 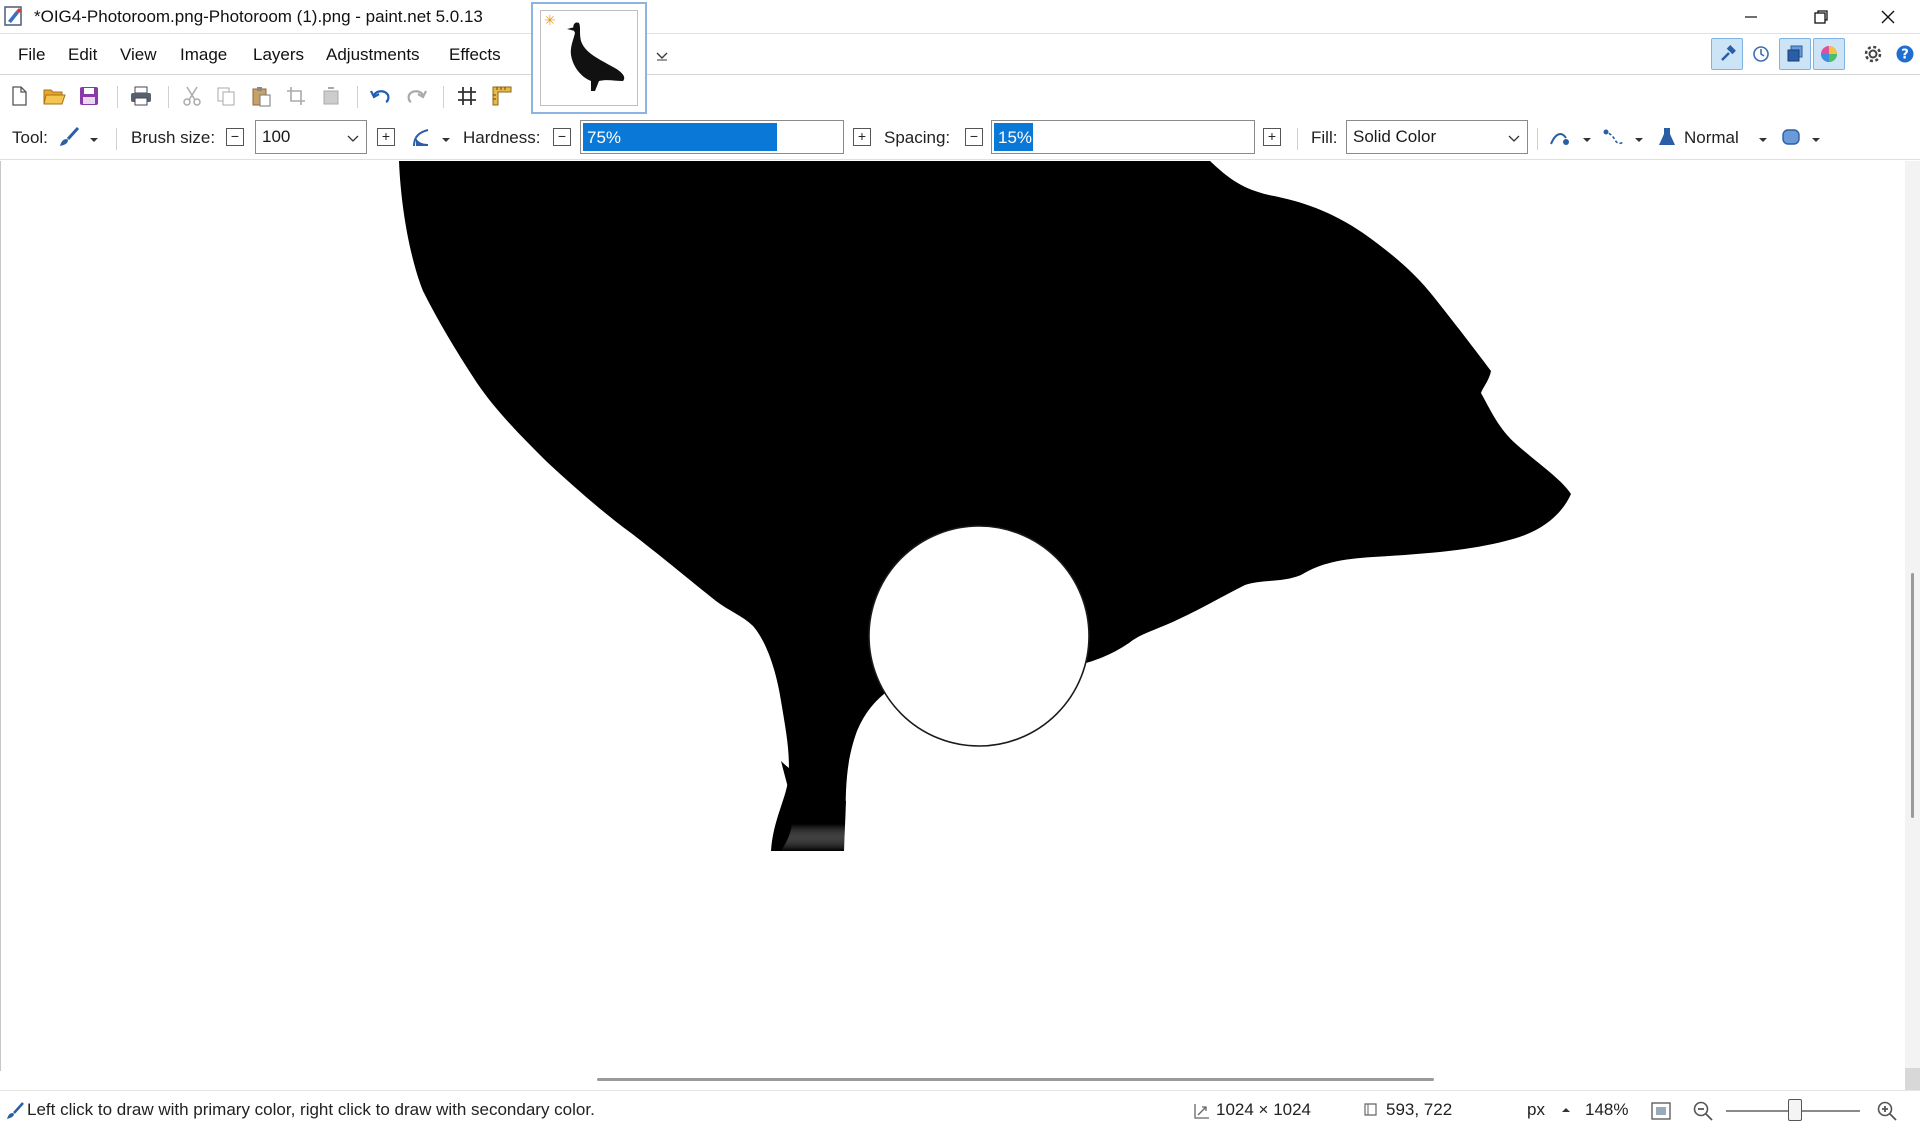 I want to click on undo-button, so click(x=381, y=96).